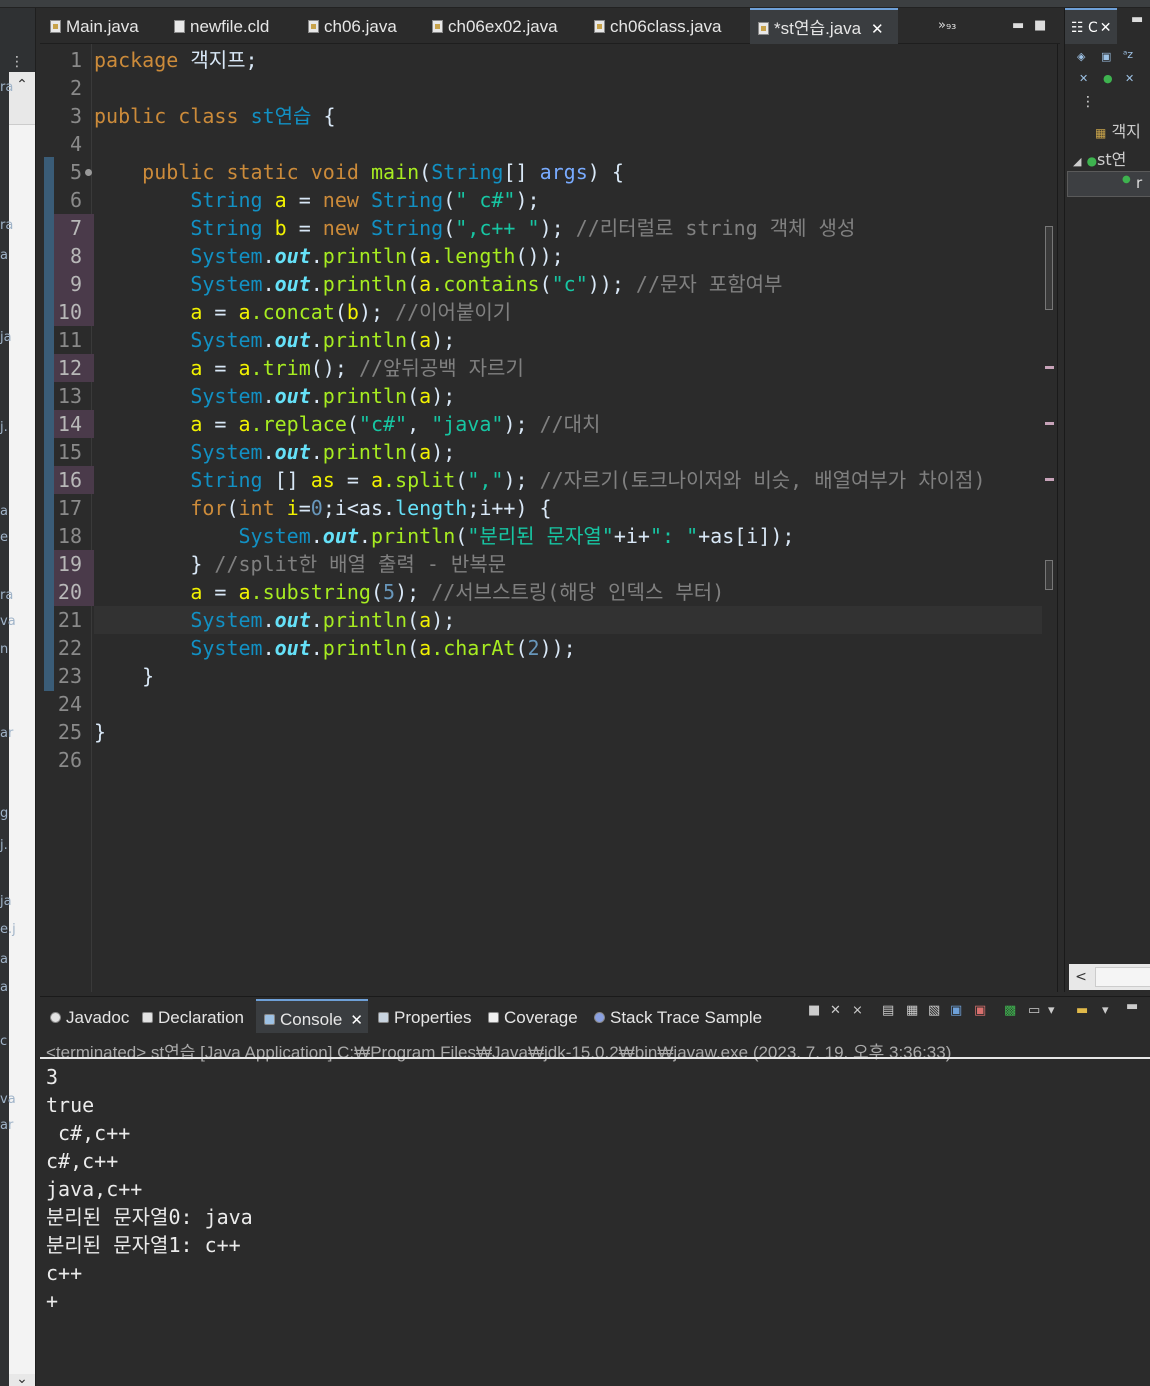 Image resolution: width=1150 pixels, height=1386 pixels. I want to click on tab-coverage: Coverage, so click(529, 1016).